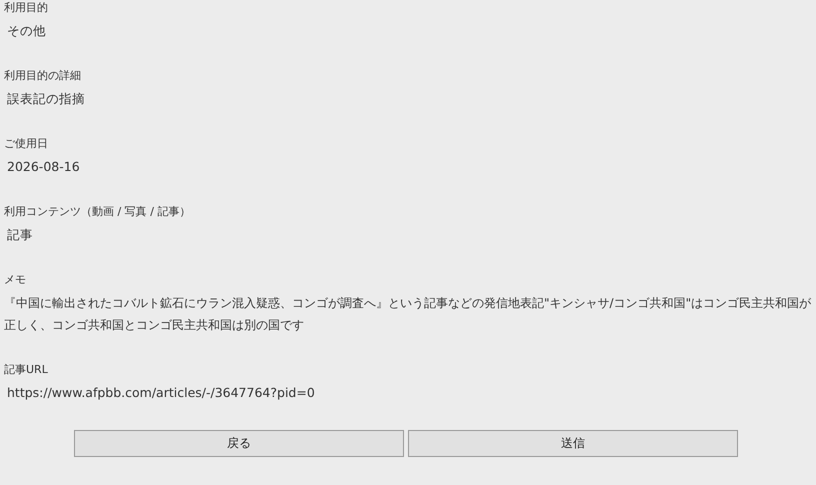 This screenshot has width=816, height=485. What do you see at coordinates (26, 144) in the screenshot?
I see `field-label: ご使用日` at bounding box center [26, 144].